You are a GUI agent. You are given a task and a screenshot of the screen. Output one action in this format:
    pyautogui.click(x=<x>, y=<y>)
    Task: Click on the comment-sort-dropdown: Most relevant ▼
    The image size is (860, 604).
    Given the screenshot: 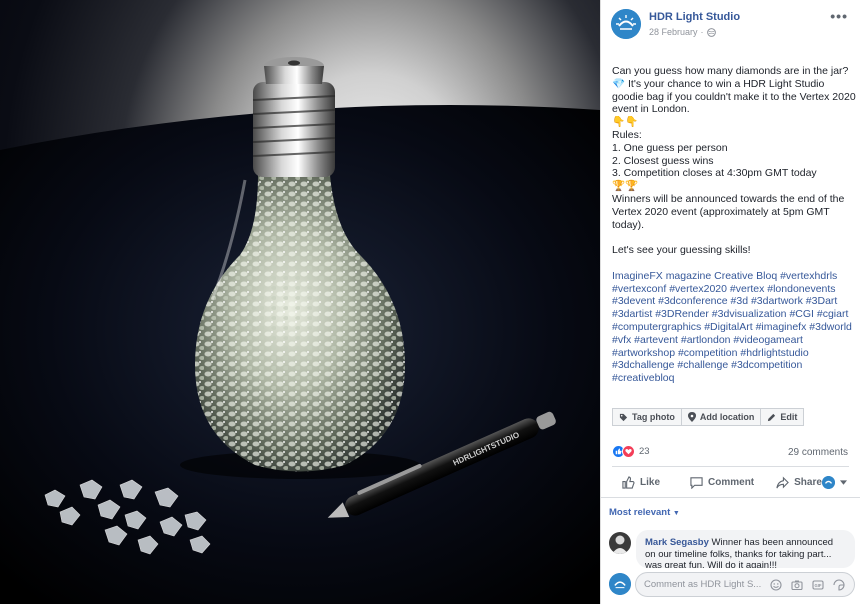 What is the action you would take?
    pyautogui.click(x=644, y=512)
    